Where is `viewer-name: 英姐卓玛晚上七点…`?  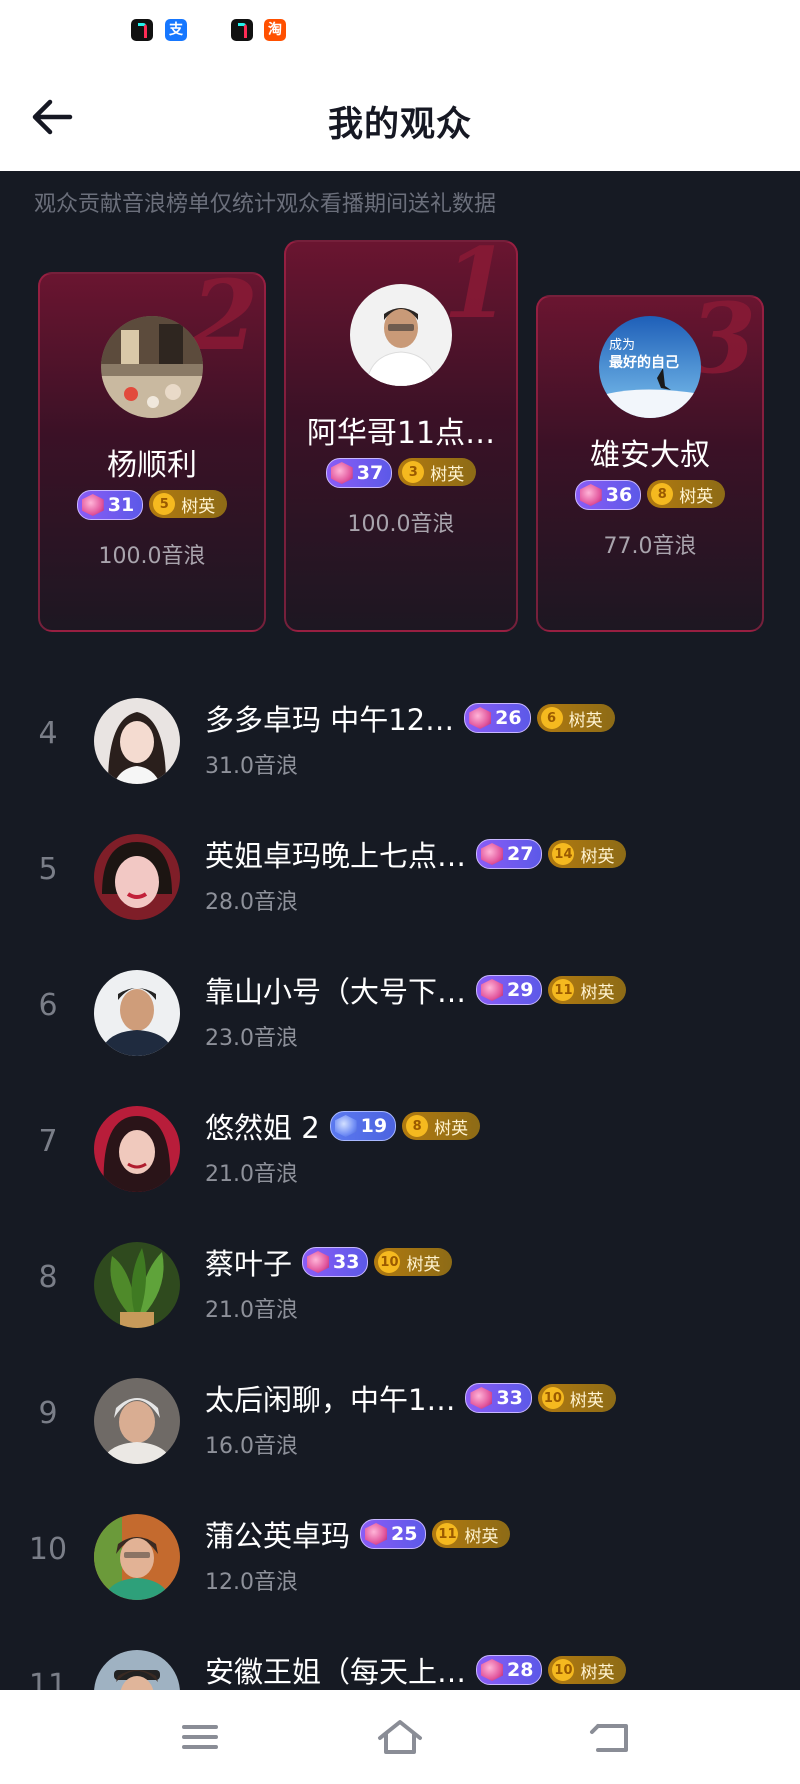 viewer-name: 英姐卓玛晚上七点… is located at coordinates (336, 856).